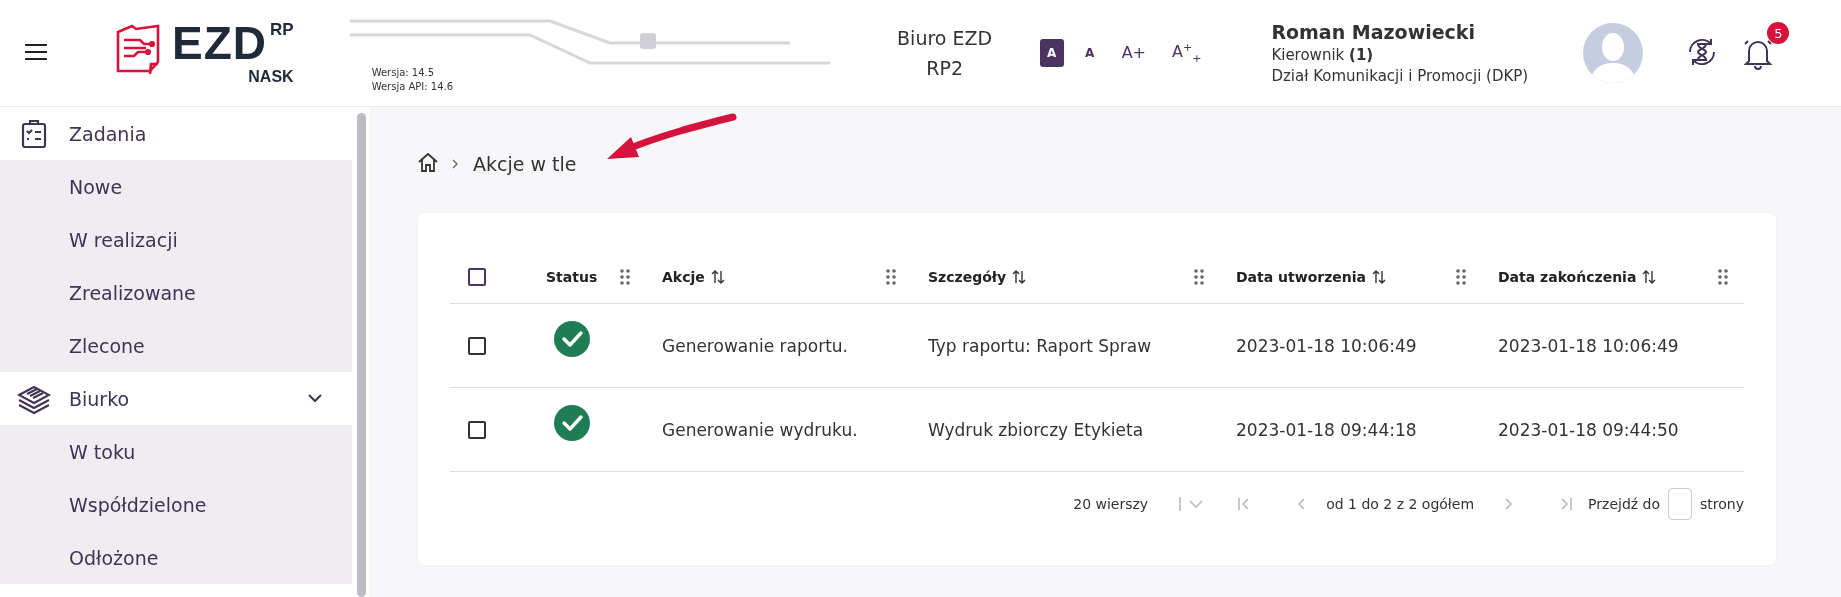 The width and height of the screenshot is (1841, 597). I want to click on goto-suffix: strony, so click(1722, 504).